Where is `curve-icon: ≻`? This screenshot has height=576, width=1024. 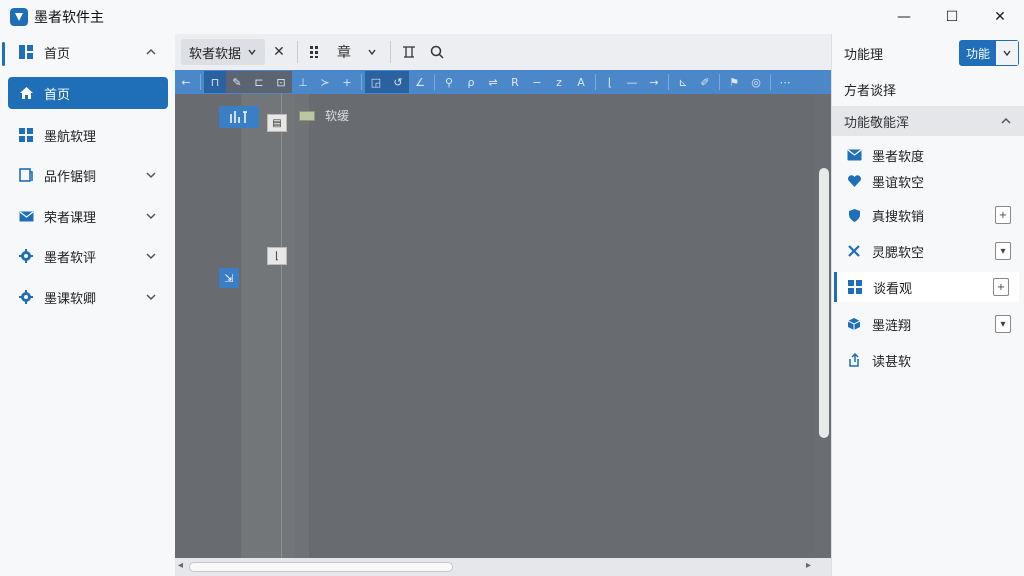 curve-icon: ≻ is located at coordinates (325, 82).